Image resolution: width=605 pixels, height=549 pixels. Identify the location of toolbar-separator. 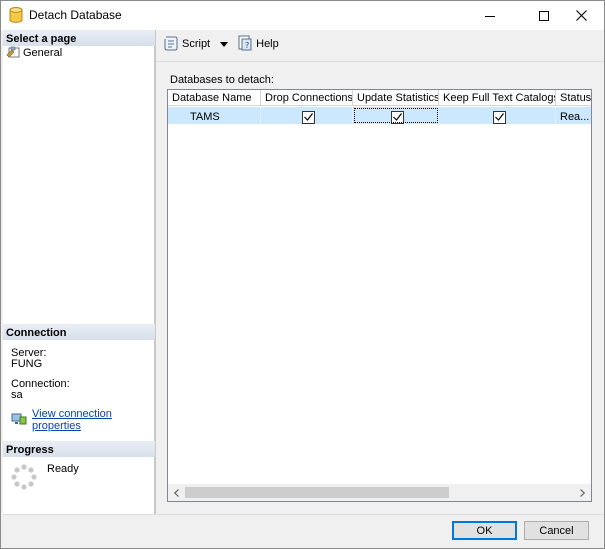
(379, 61).